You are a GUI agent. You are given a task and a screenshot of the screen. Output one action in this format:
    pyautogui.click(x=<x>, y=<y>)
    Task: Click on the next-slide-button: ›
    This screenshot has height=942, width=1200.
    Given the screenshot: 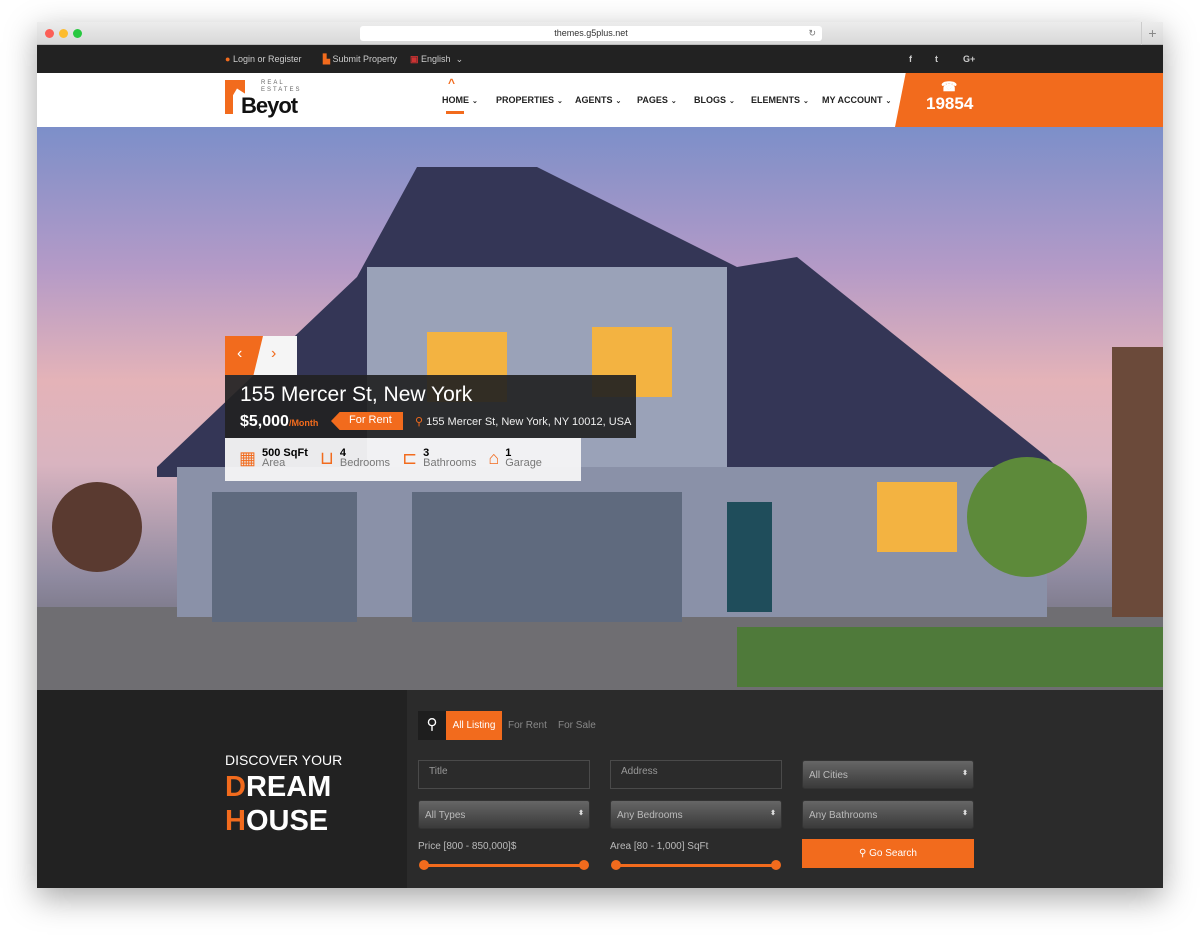 What is the action you would take?
    pyautogui.click(x=273, y=354)
    